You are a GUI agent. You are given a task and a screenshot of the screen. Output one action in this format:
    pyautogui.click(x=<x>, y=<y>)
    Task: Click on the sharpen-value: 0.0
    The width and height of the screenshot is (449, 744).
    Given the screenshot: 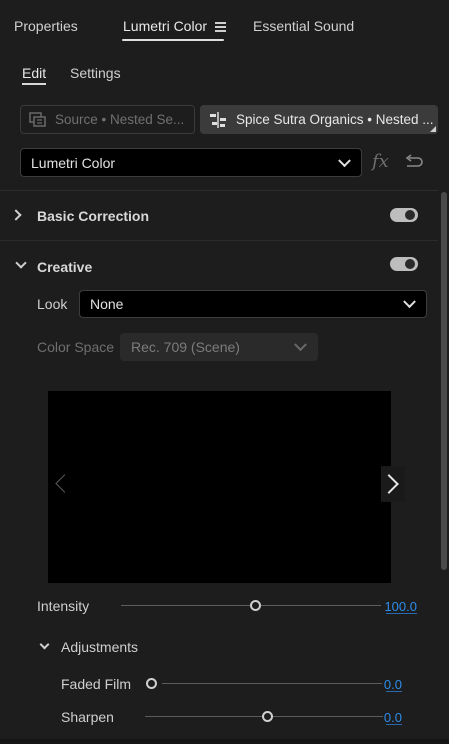 What is the action you would take?
    pyautogui.click(x=390, y=717)
    